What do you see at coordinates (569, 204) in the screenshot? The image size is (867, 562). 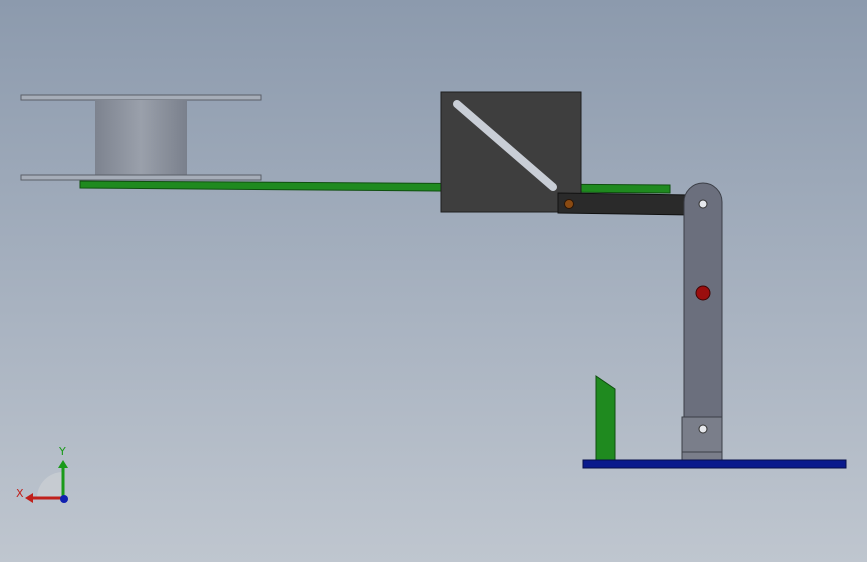 I see `link-pin-orange` at bounding box center [569, 204].